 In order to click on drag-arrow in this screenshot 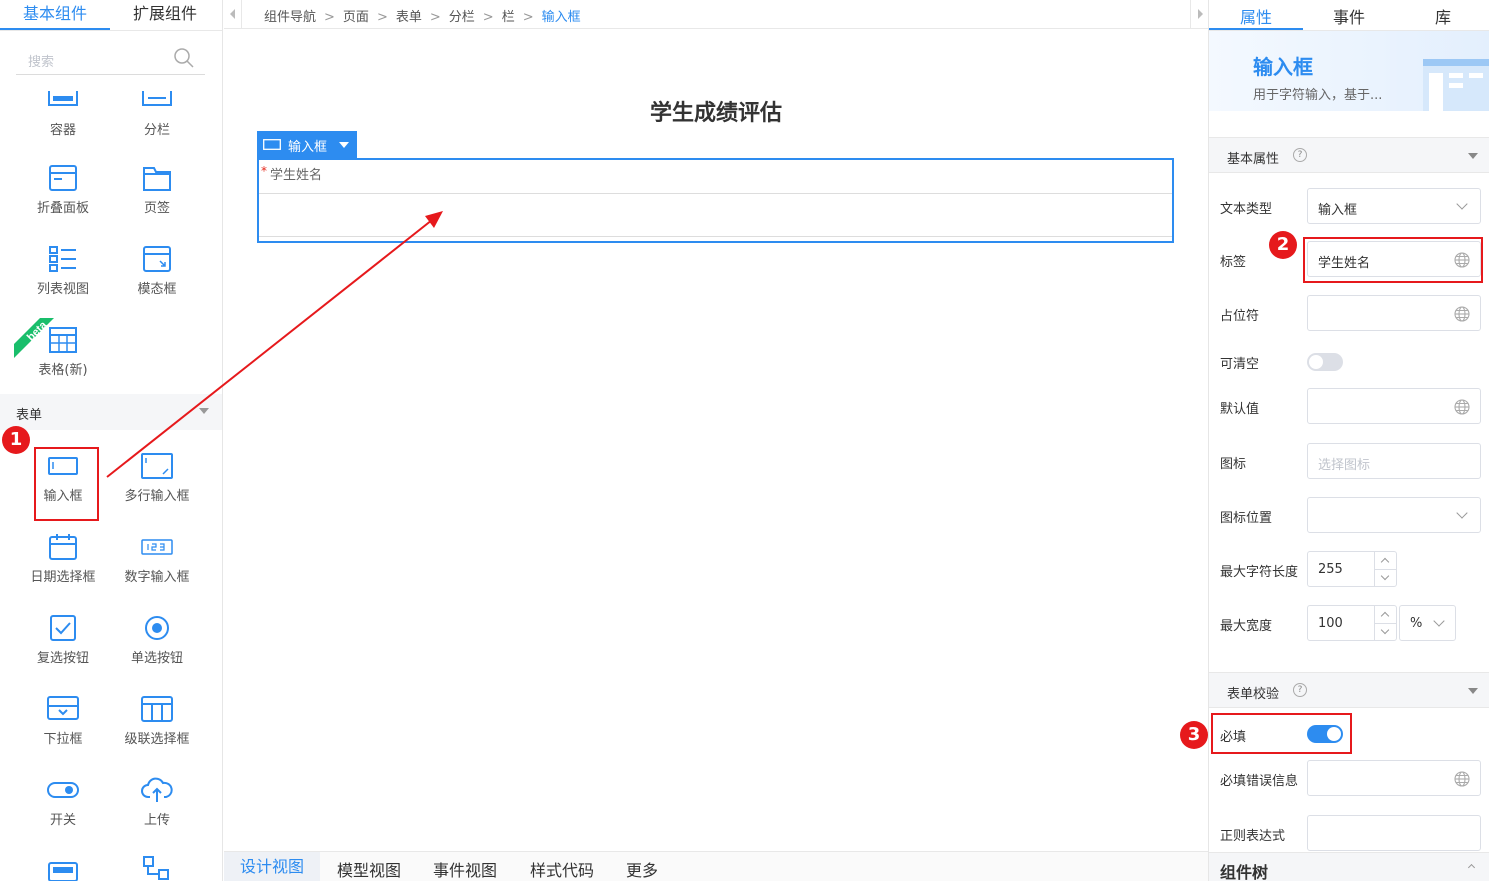, I will do `click(274, 344)`.